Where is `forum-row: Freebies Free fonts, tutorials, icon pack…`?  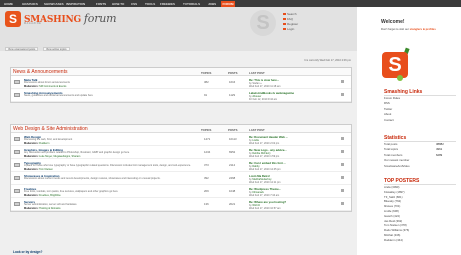
forum-row: Freebies Free fonts, tutorials, icon pack… is located at coordinates (181, 191).